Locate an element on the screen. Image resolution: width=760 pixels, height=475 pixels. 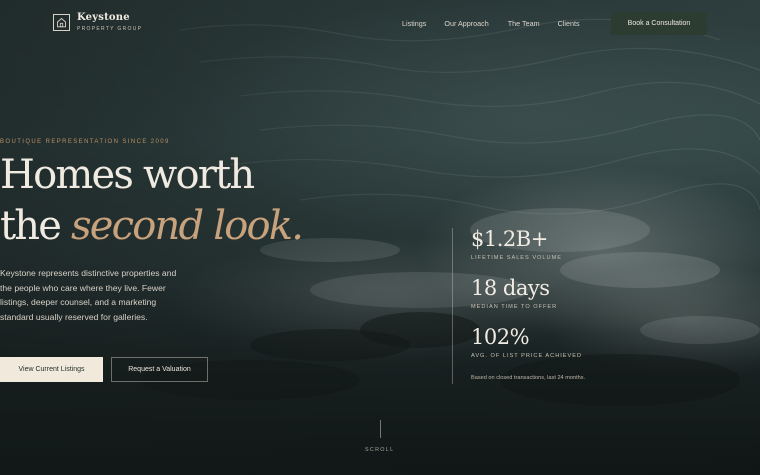
brand-logo-link: Keystone PROPERTY GROUP is located at coordinates (97, 22).